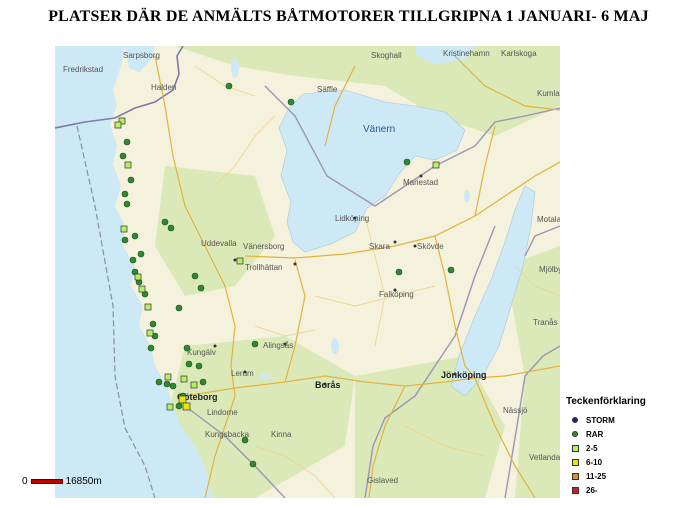 The image size is (697, 510). Describe the element at coordinates (83, 69) in the screenshot. I see `place-label: Fredrikstad` at that location.